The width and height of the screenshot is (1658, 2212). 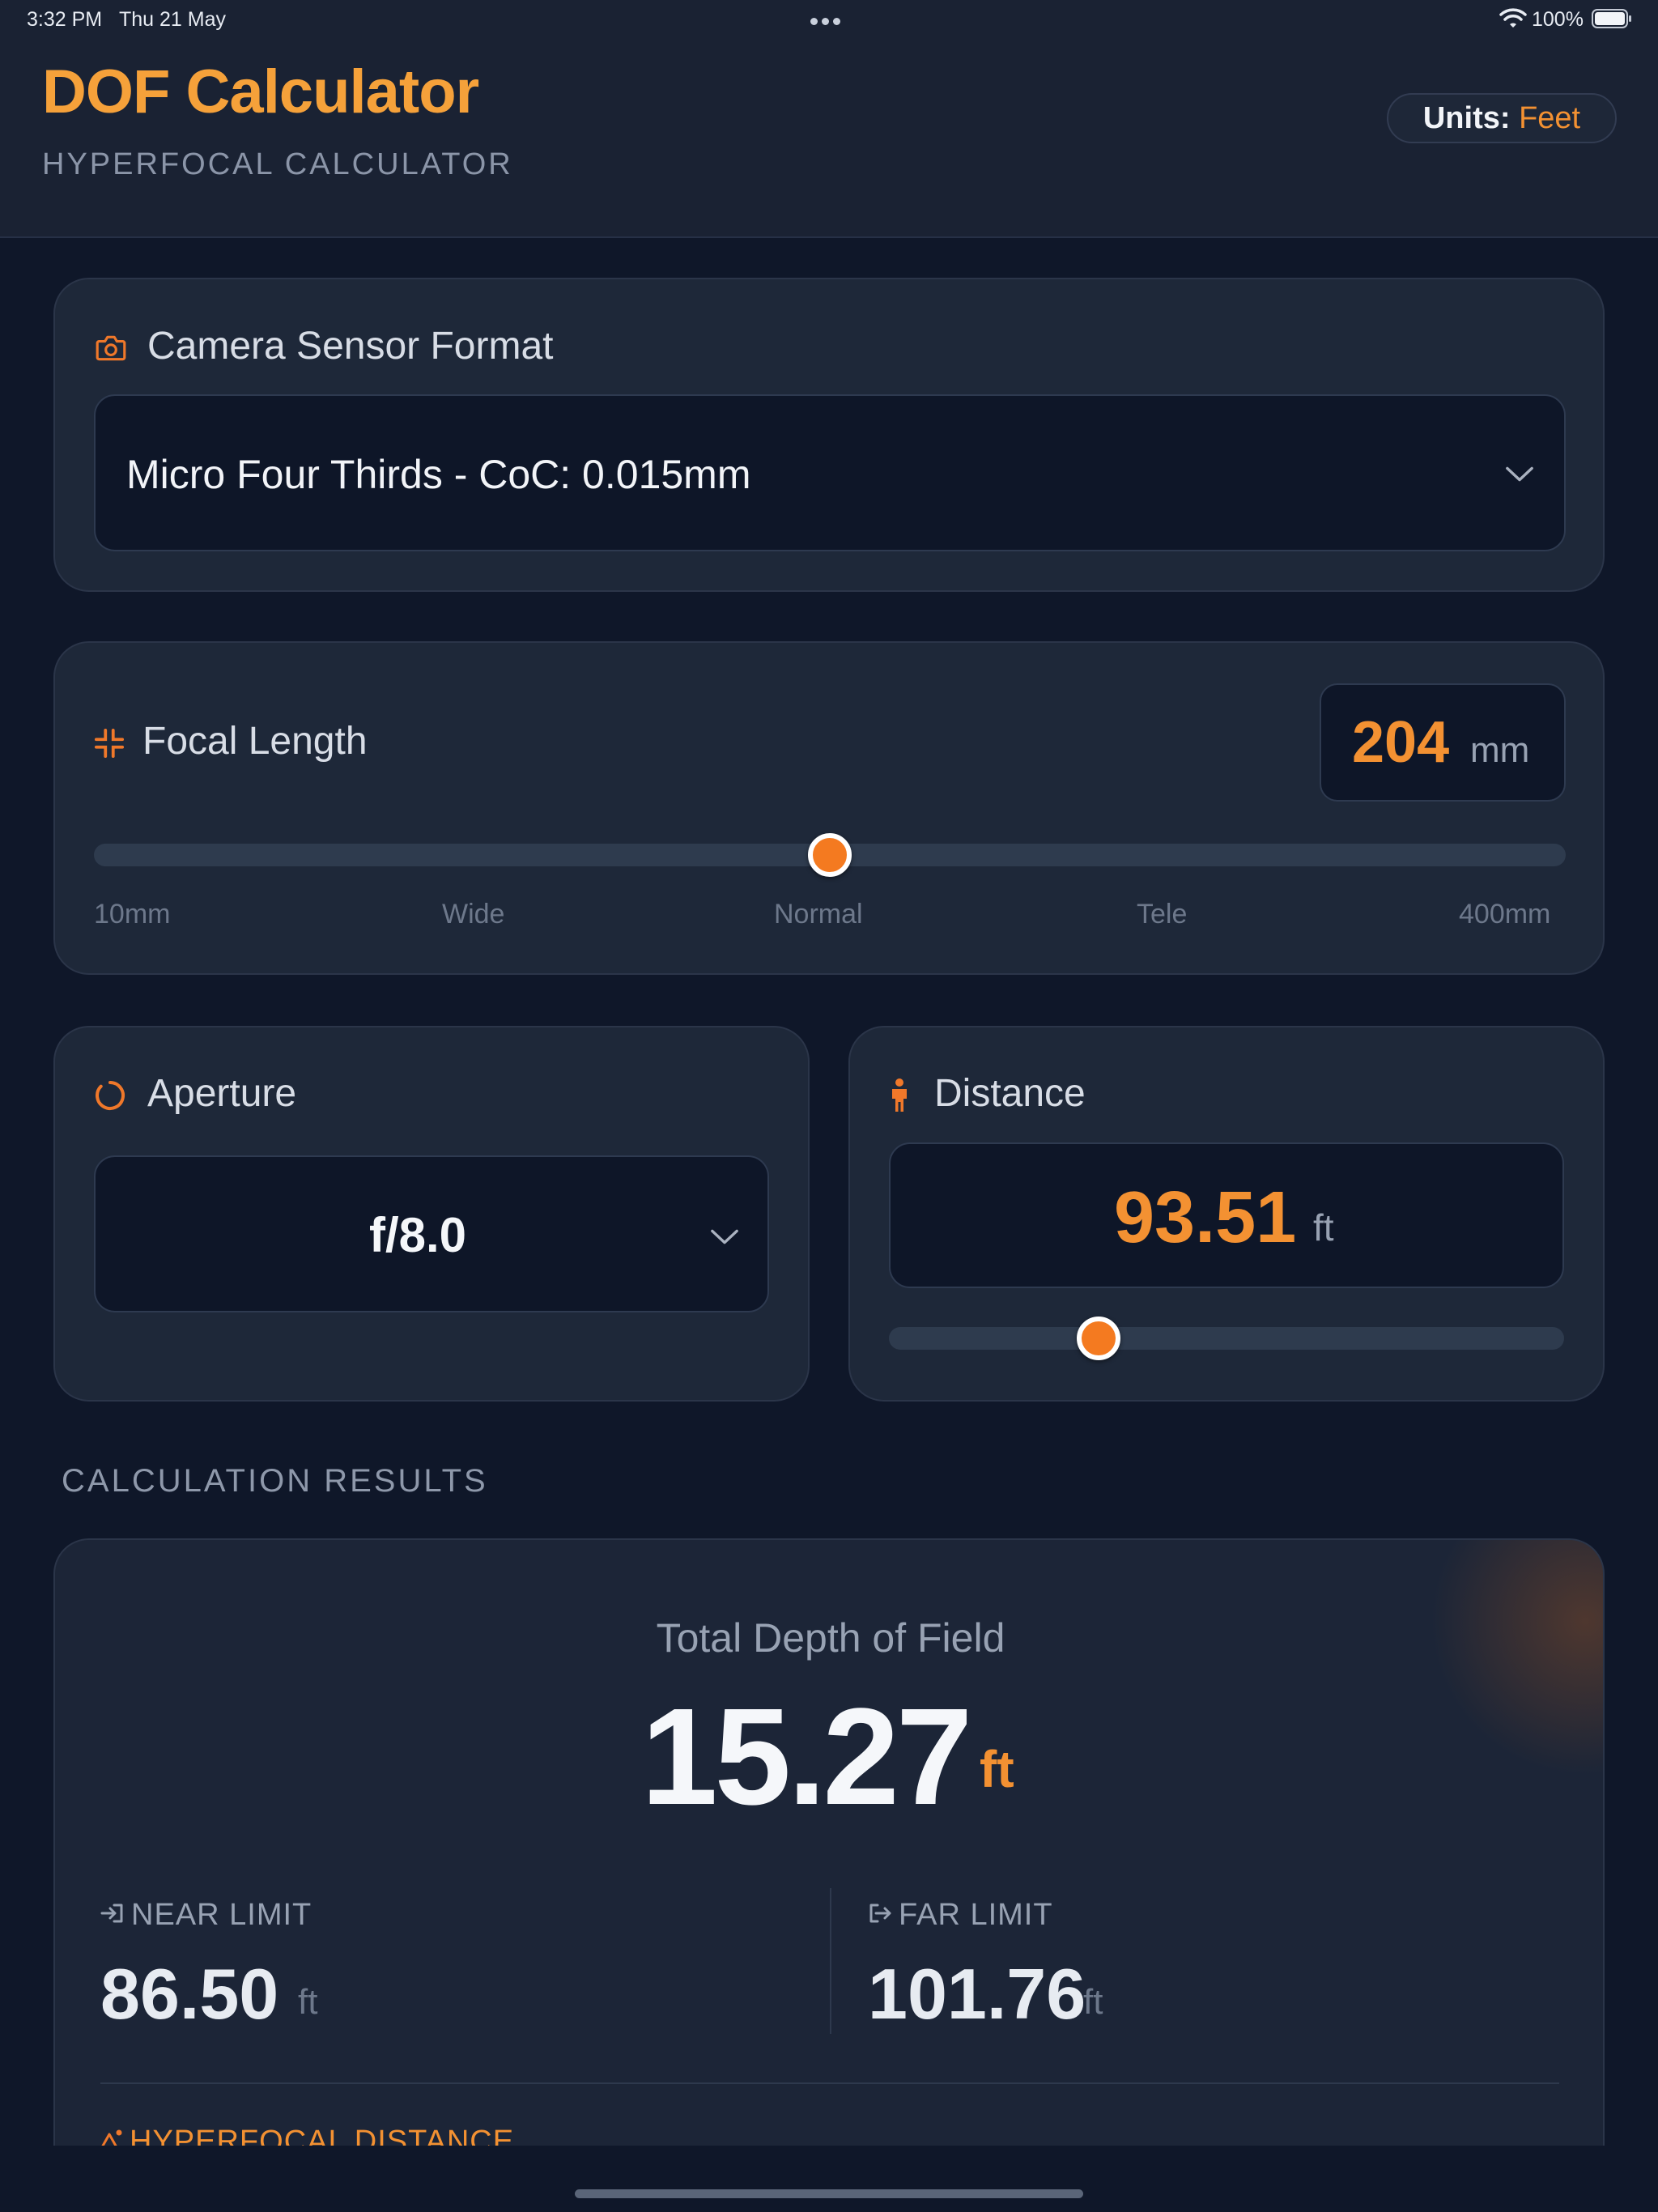 What do you see at coordinates (255, 741) in the screenshot?
I see `focal-length-title: Focal Length` at bounding box center [255, 741].